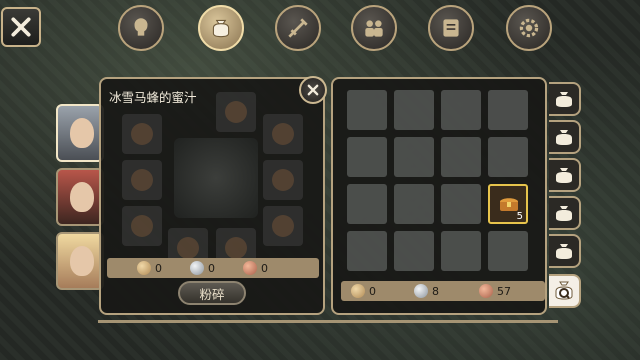 This screenshot has width=640, height=360. I want to click on quest-bag-tab, so click(565, 291).